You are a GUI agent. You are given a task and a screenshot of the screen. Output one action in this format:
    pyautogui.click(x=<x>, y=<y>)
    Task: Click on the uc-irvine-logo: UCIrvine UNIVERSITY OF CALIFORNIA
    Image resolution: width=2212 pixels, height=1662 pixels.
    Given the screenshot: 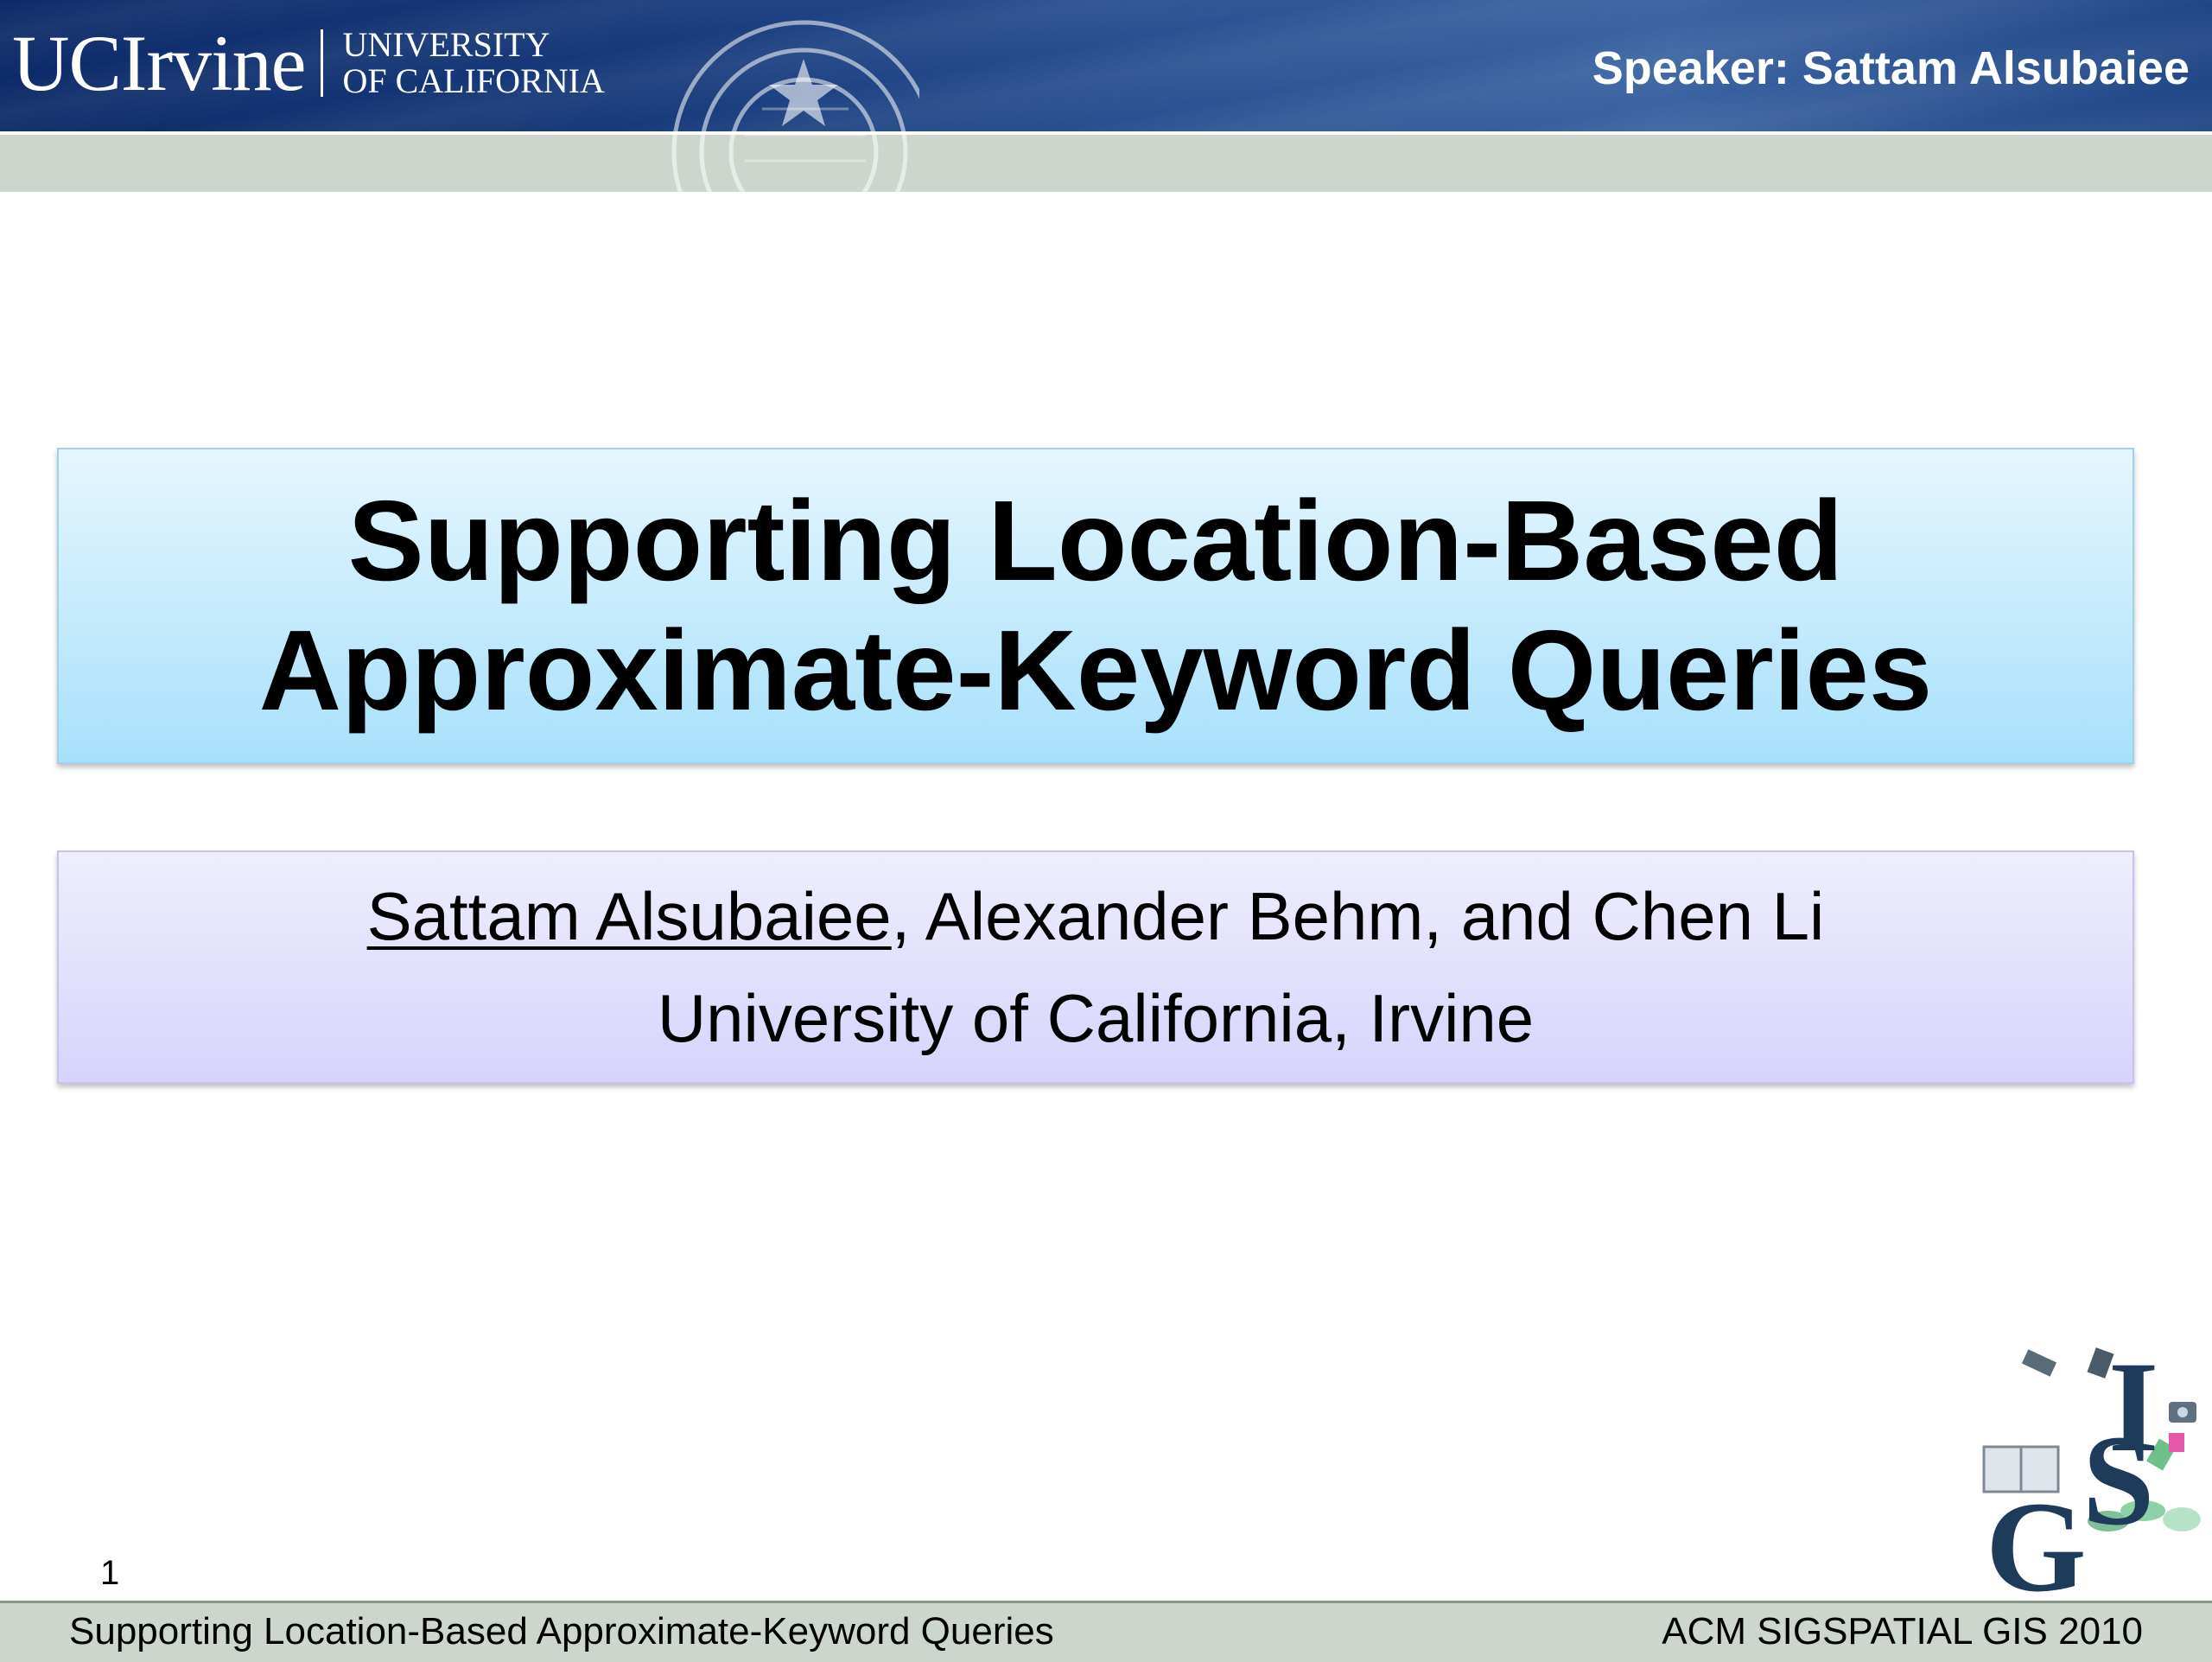 What is the action you would take?
    pyautogui.click(x=308, y=63)
    